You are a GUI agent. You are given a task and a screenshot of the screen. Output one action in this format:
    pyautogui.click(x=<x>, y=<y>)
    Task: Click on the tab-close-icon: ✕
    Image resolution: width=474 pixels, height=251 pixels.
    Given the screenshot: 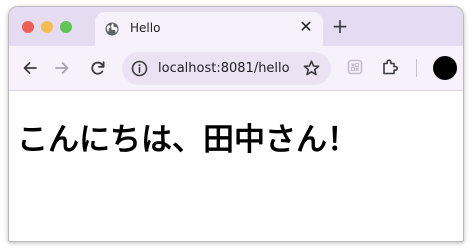 What is the action you would take?
    pyautogui.click(x=306, y=27)
    